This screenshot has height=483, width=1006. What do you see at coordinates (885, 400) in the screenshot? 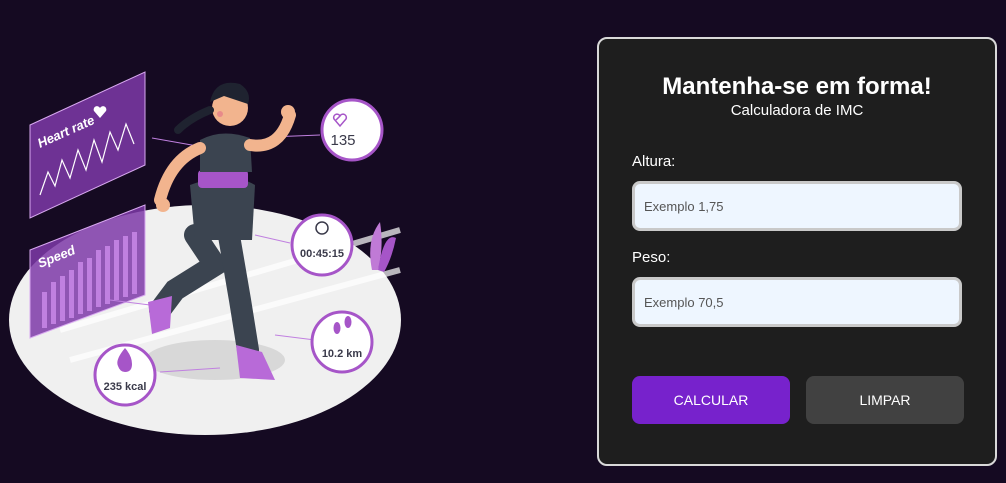
I see `clear-button: LIMPAR` at bounding box center [885, 400].